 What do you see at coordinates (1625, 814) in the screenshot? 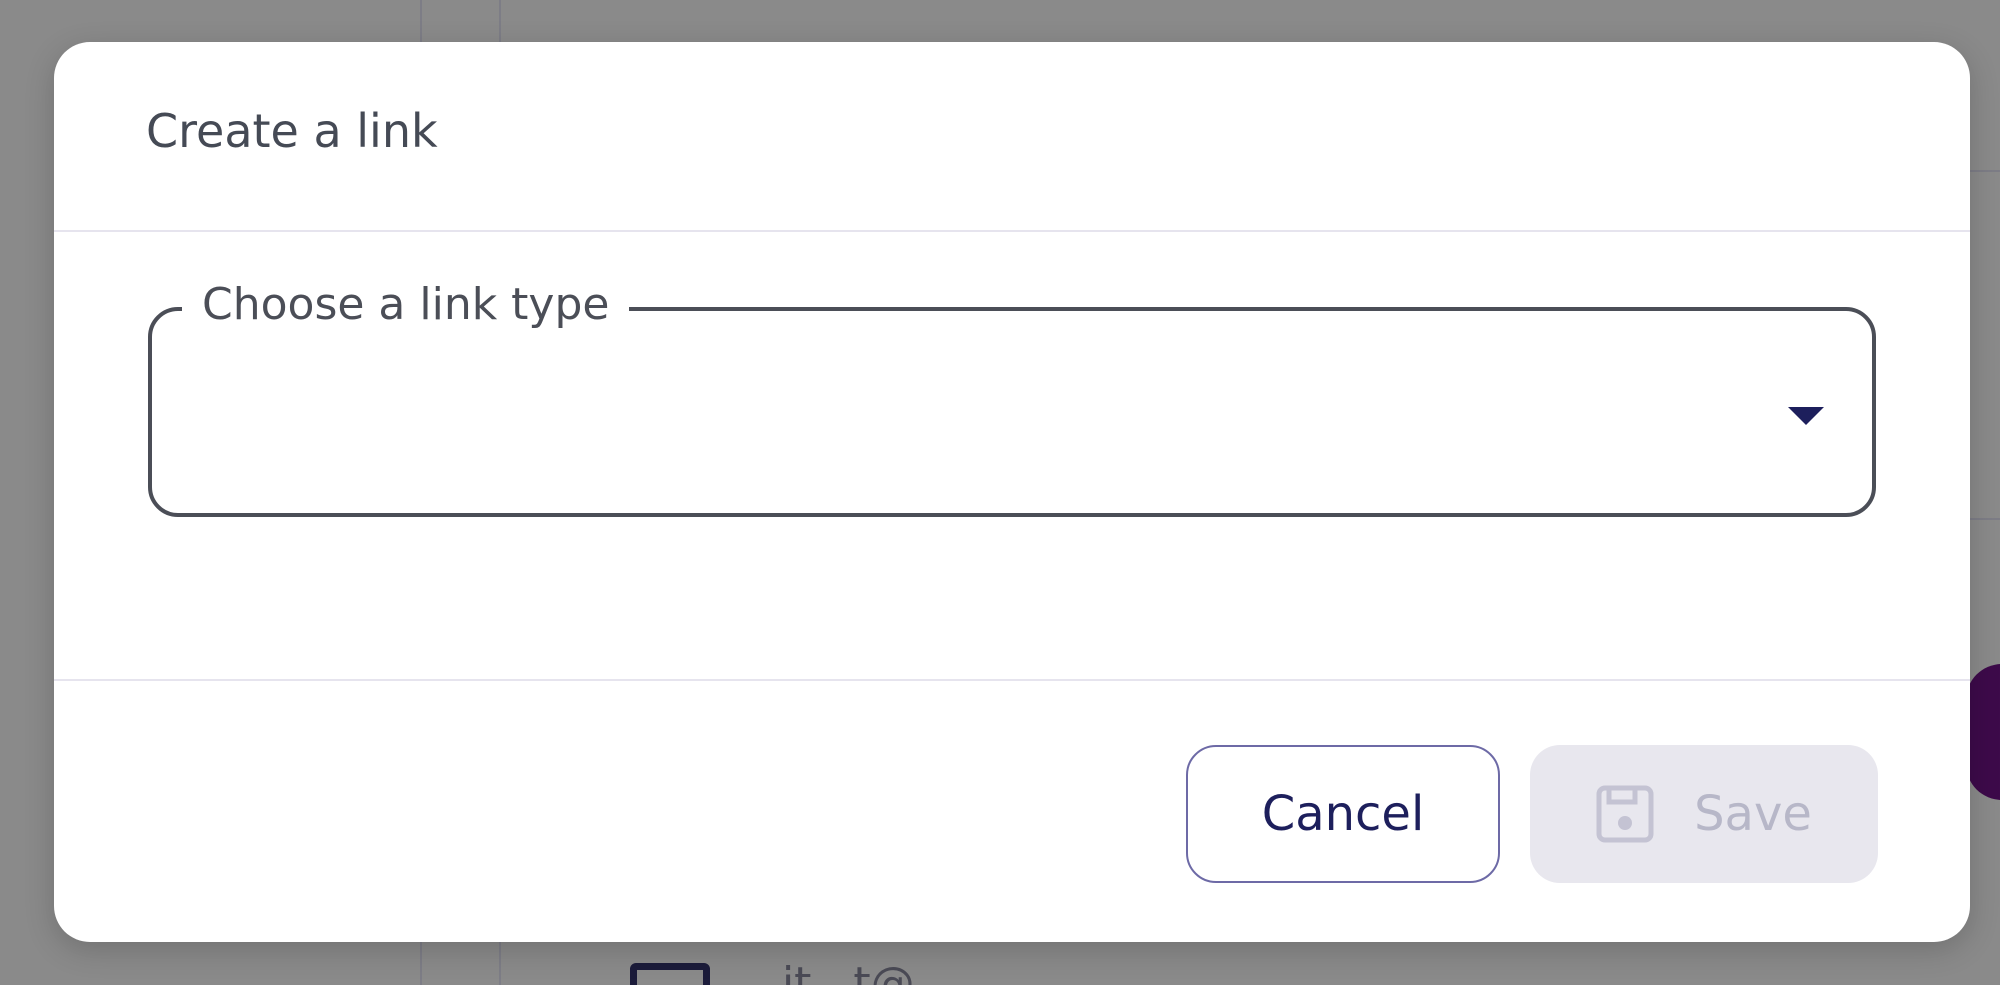
I see `floppy-disk-icon` at bounding box center [1625, 814].